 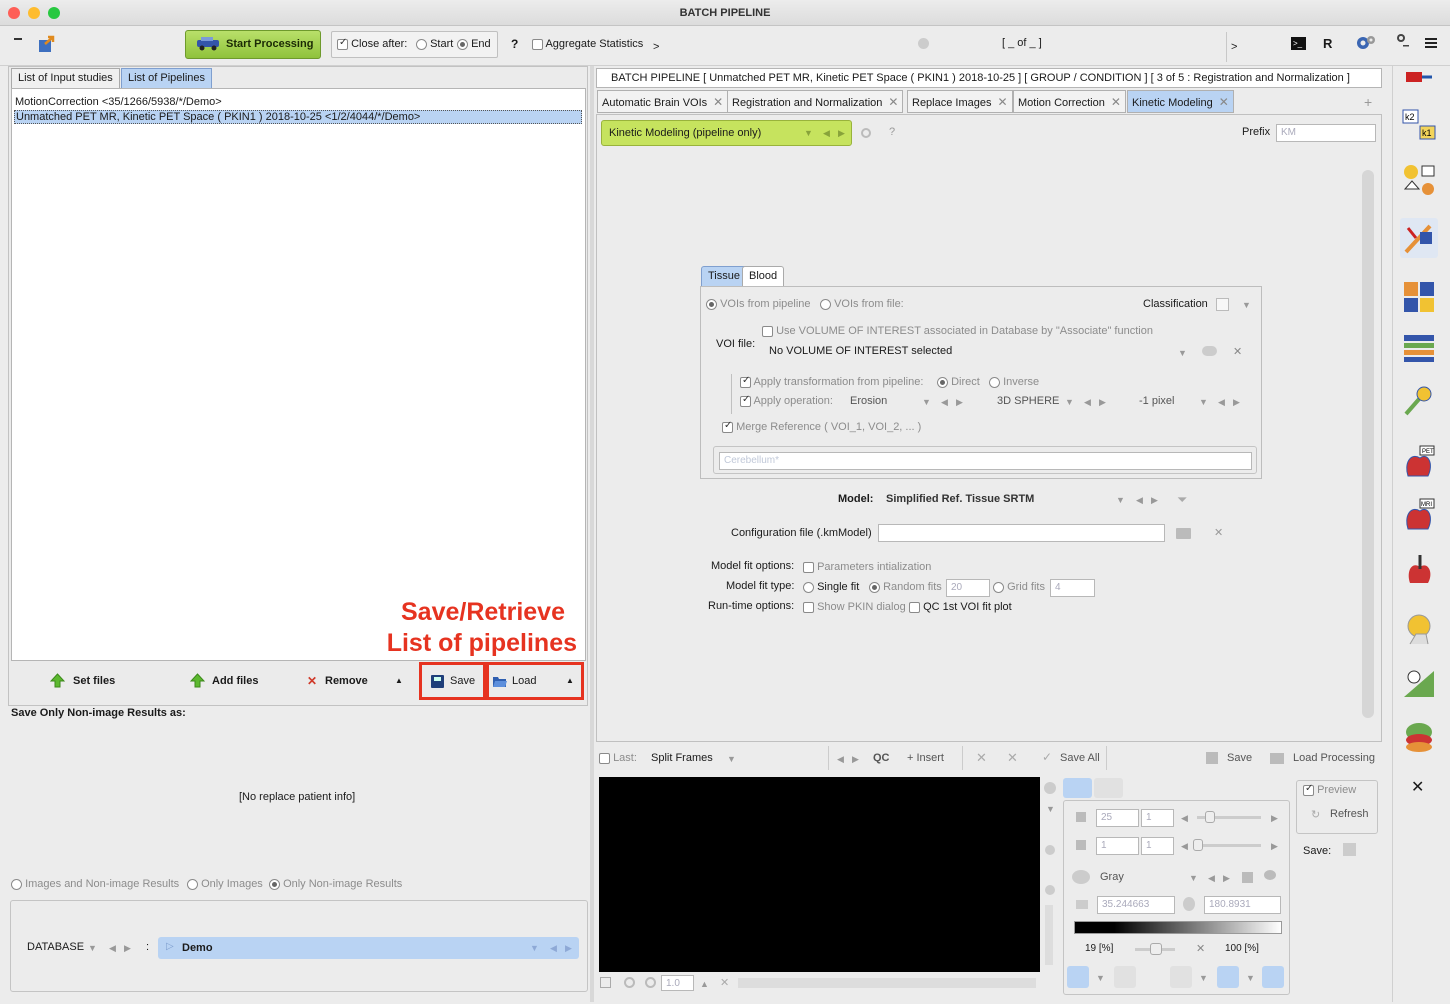 I want to click on pet-heart-icon: PET, so click(x=1419, y=462).